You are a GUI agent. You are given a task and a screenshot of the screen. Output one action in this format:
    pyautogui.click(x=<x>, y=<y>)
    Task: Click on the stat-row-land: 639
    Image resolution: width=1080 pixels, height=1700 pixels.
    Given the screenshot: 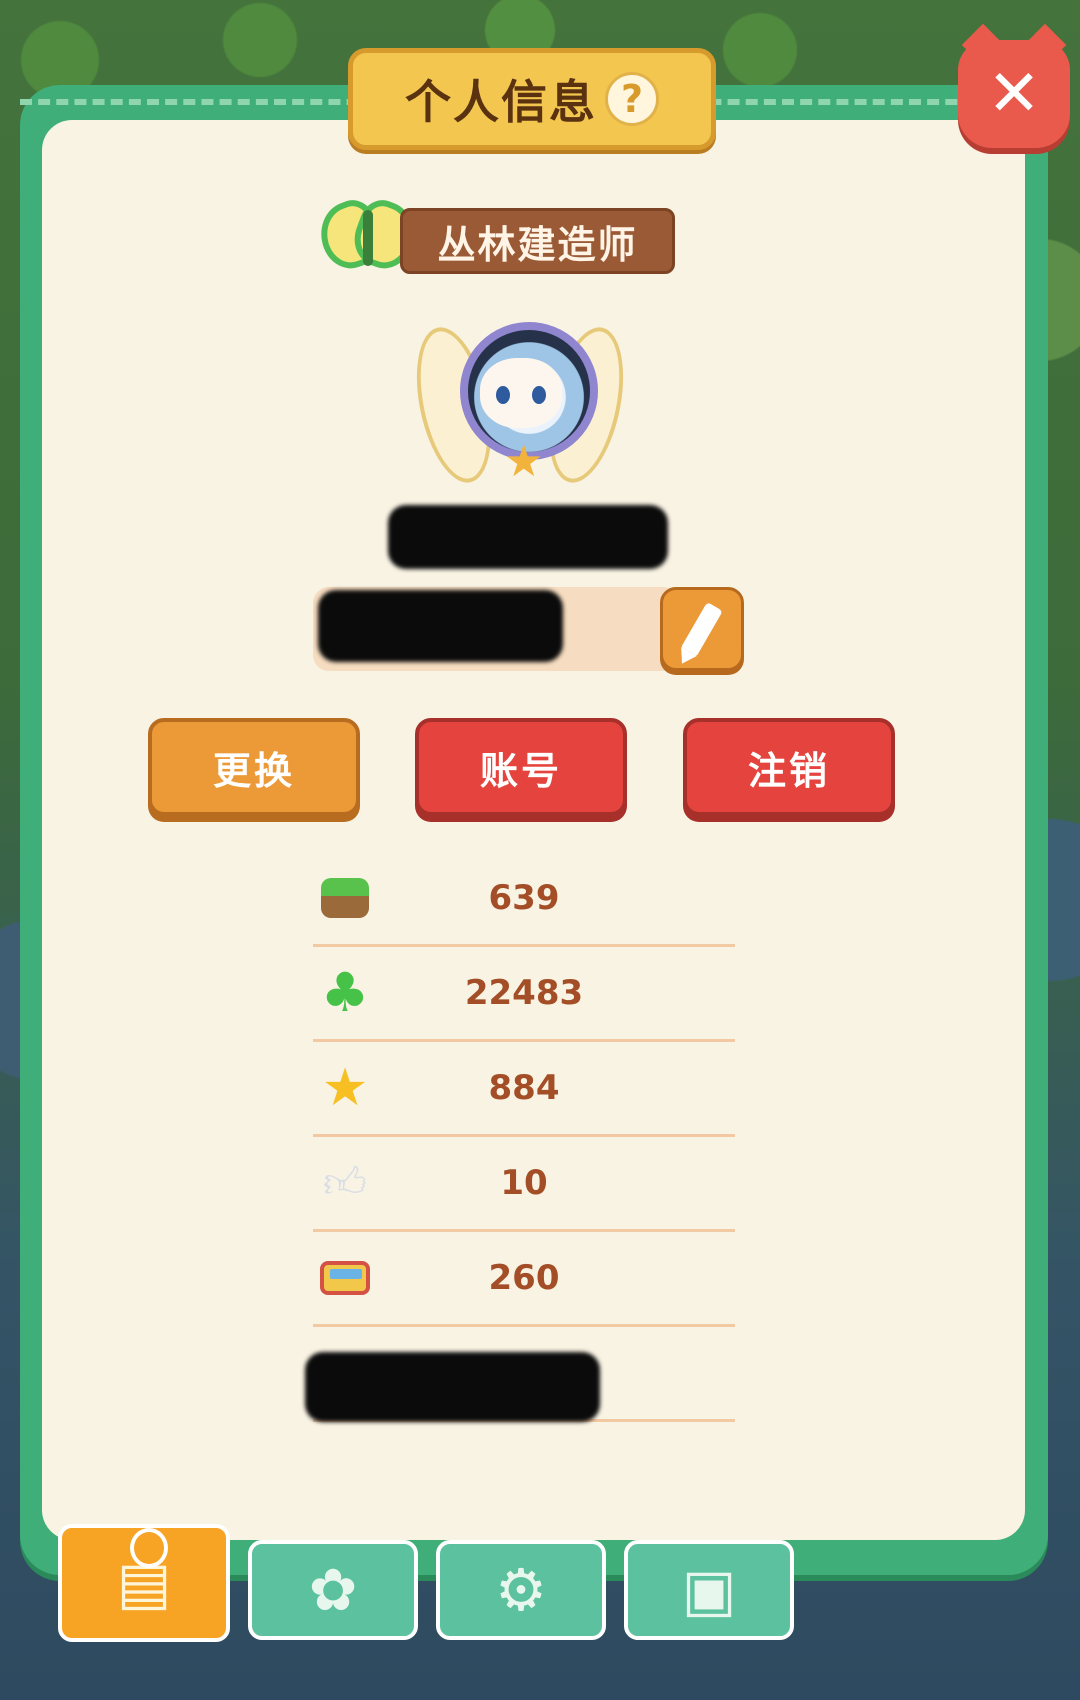 What is the action you would take?
    pyautogui.click(x=524, y=899)
    